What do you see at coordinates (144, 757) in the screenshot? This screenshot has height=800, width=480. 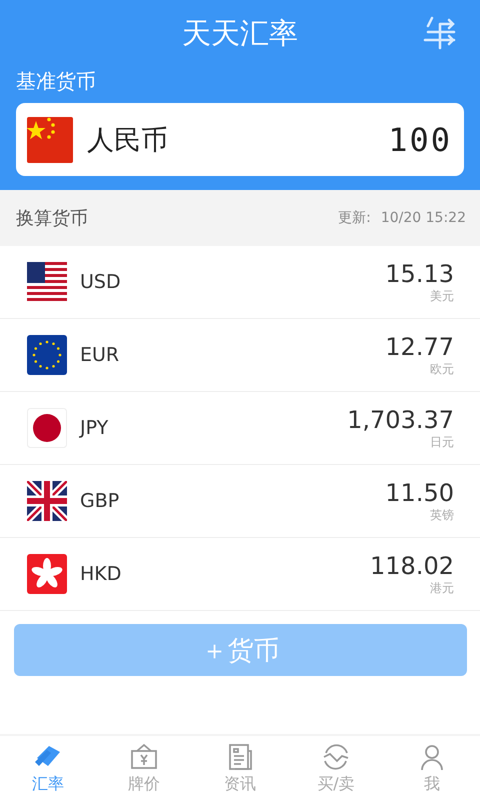 I see `sign-icon` at bounding box center [144, 757].